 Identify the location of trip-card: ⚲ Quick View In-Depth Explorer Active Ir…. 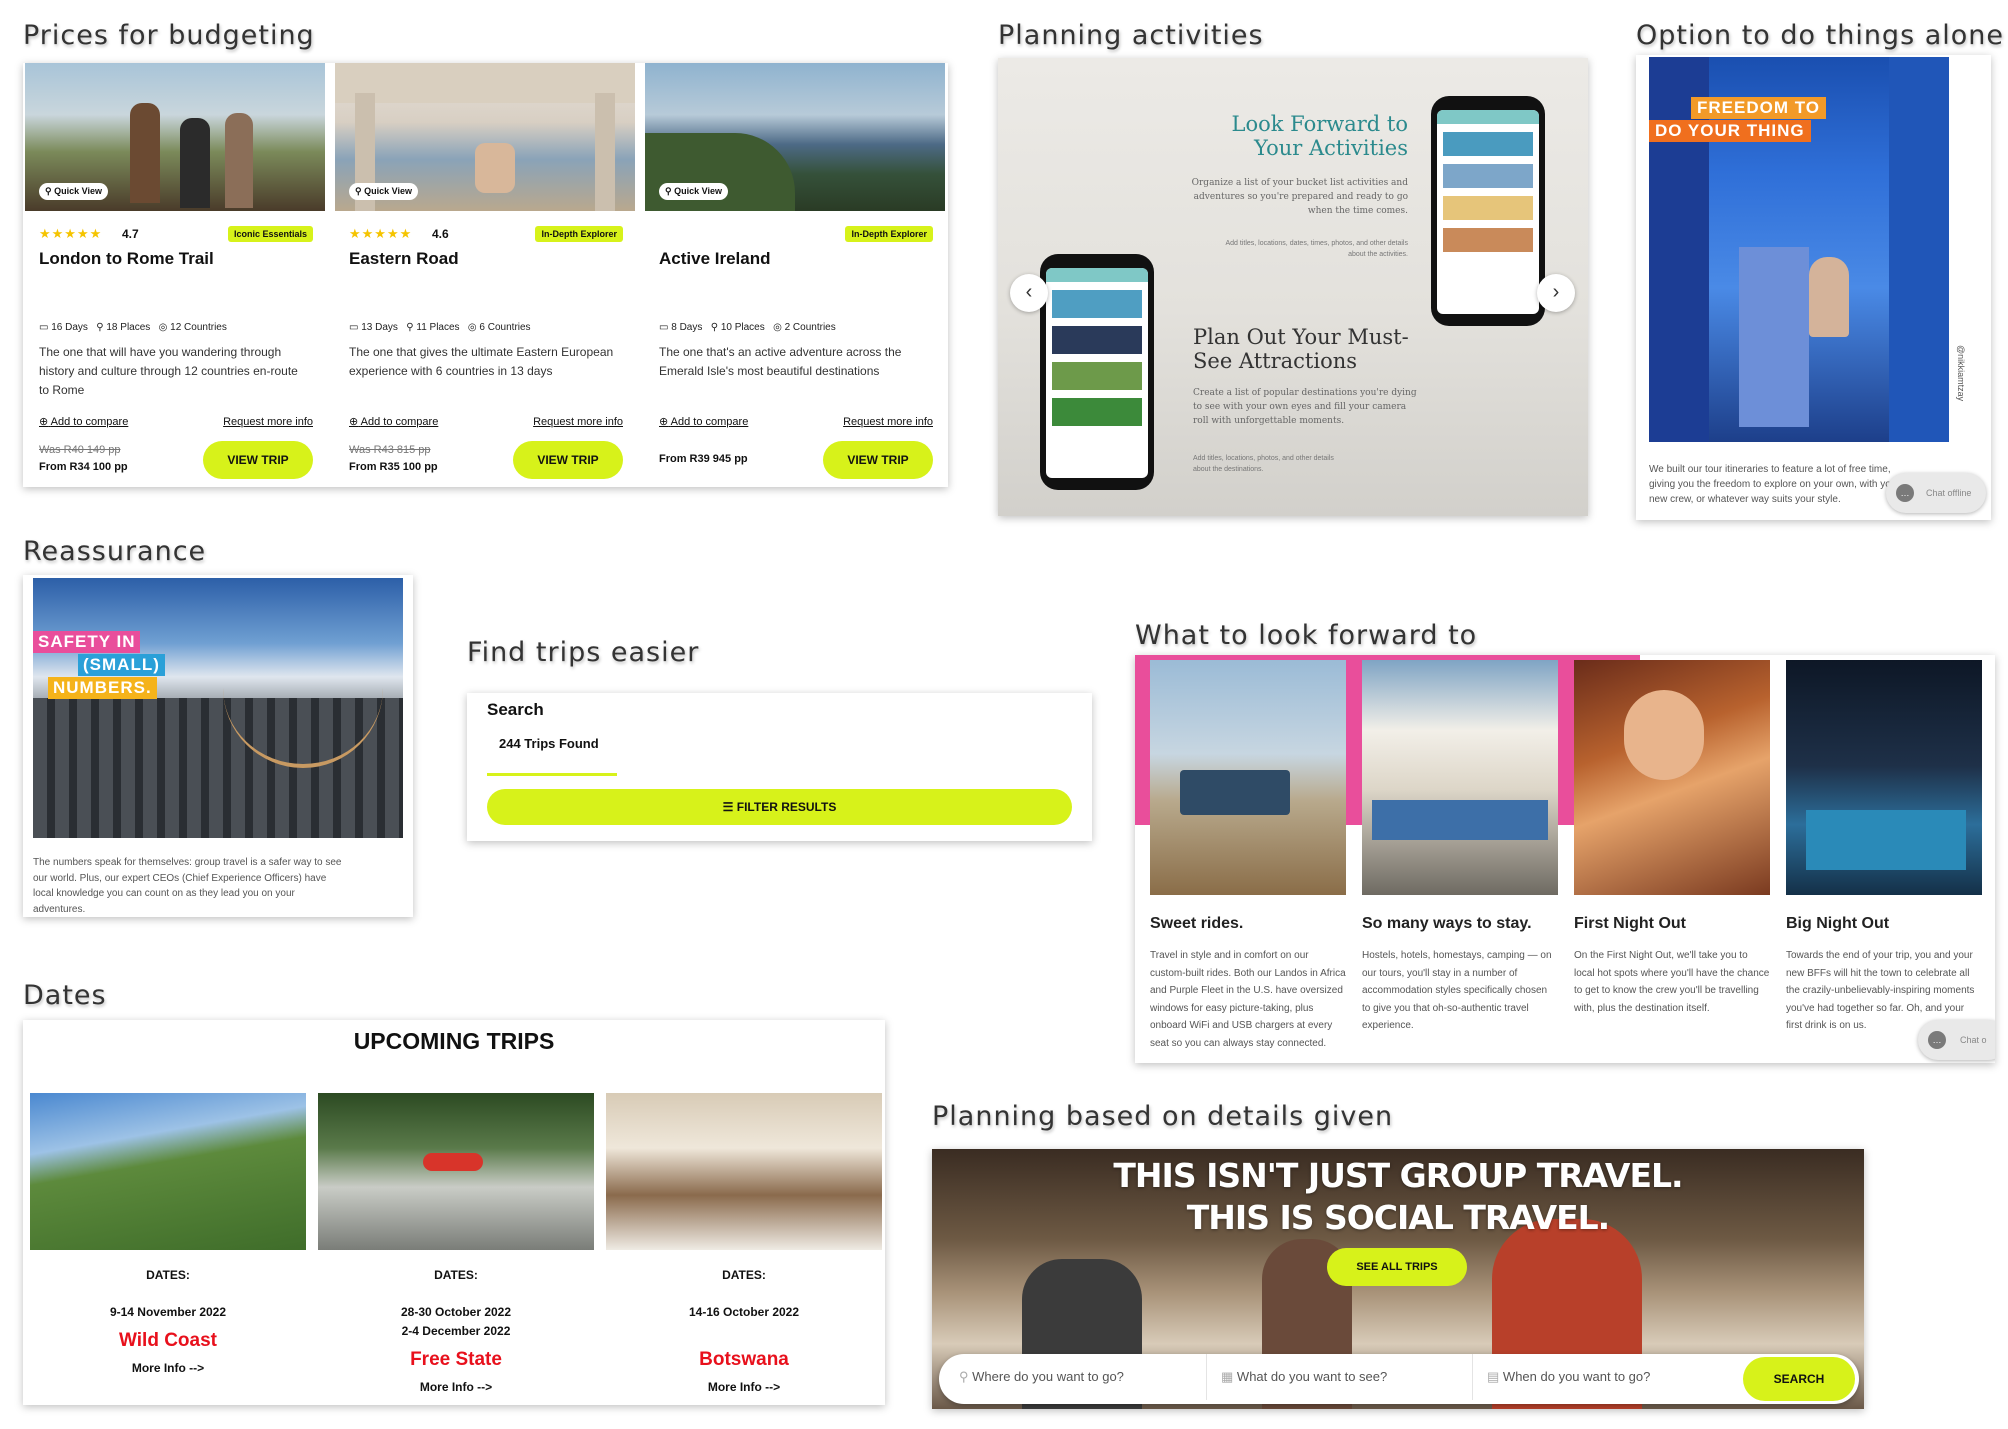
(795, 271).